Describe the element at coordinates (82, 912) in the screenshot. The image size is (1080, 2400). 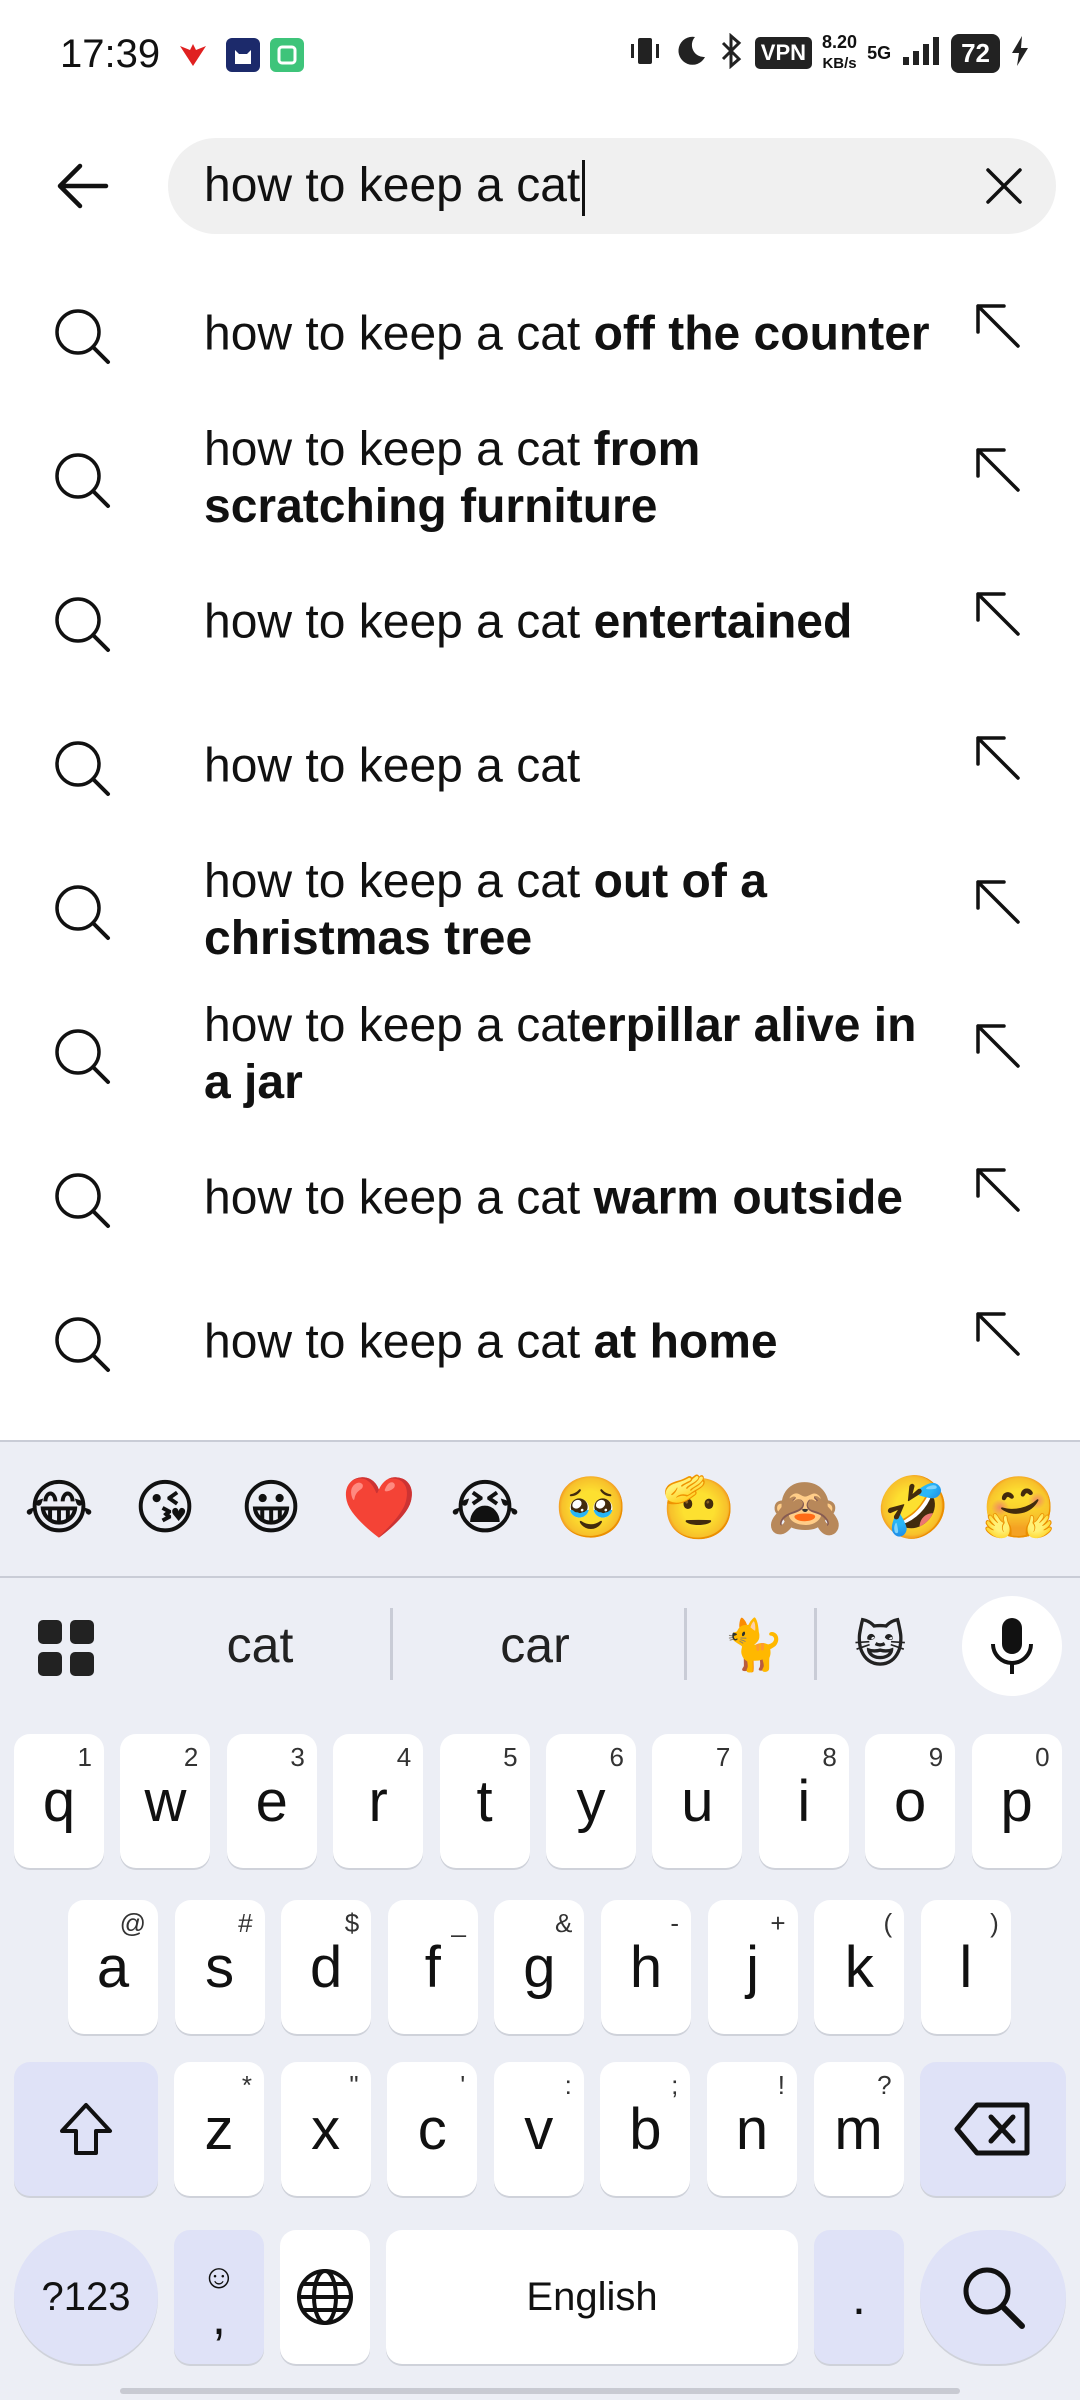
I see `search-icon` at that location.